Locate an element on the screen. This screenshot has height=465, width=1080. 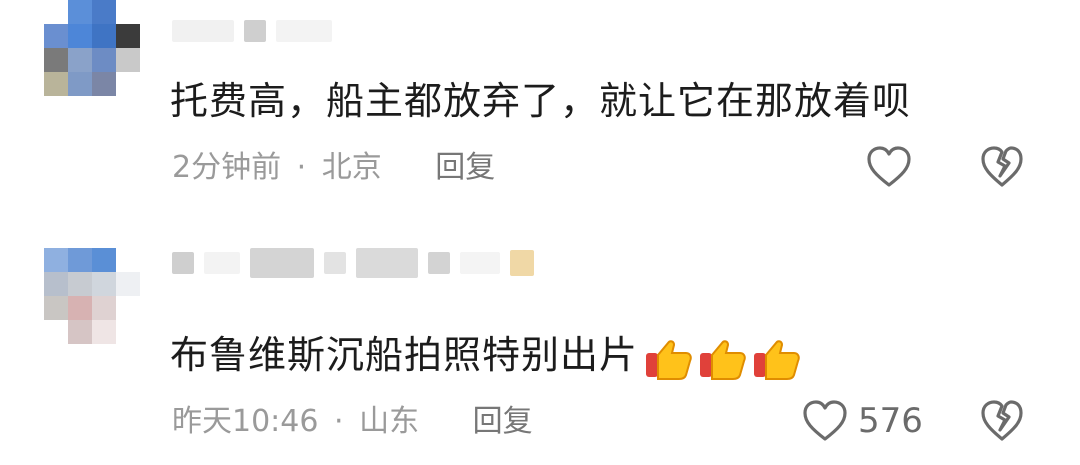
comment-text: 托费高，船主都放弃了，就让它在那放着呗 is located at coordinates (541, 101).